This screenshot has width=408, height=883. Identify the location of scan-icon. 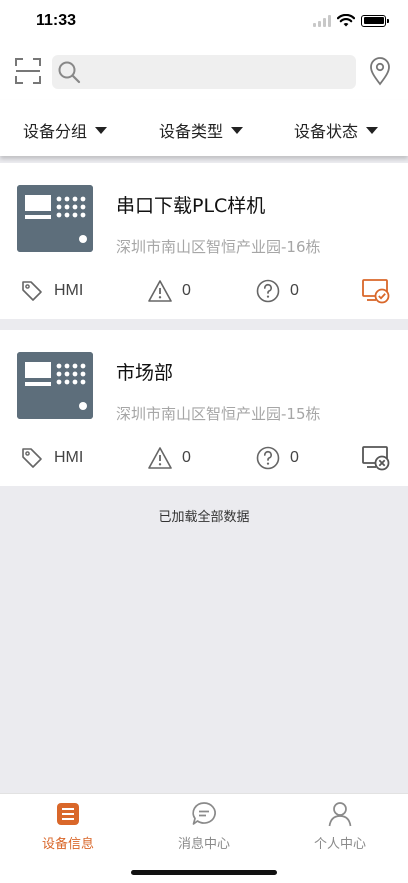
(28, 71).